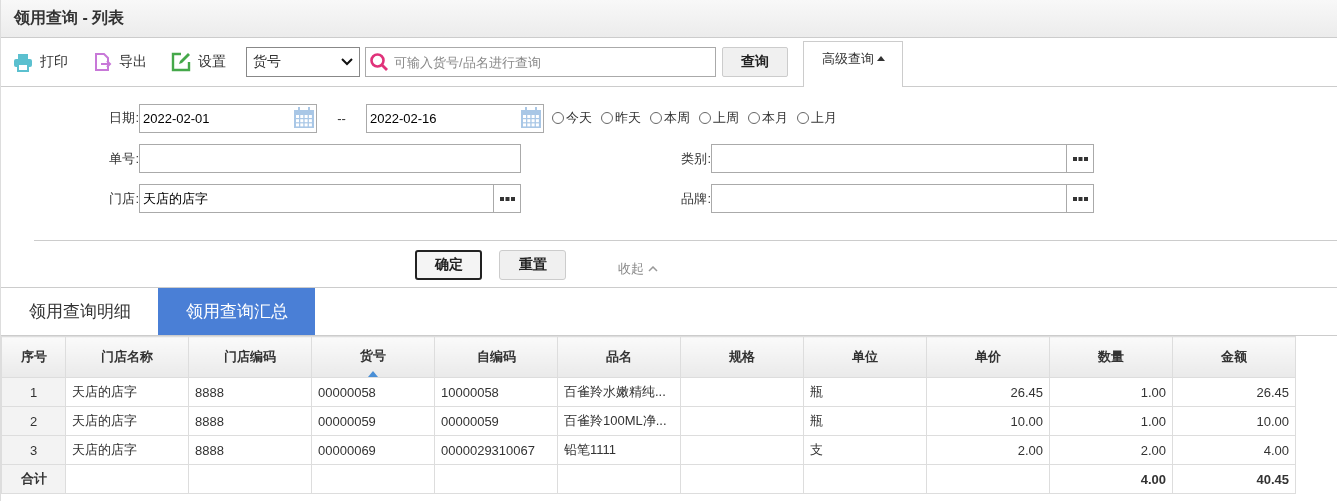  What do you see at coordinates (621, 118) in the screenshot?
I see `radio-option: 昨天` at bounding box center [621, 118].